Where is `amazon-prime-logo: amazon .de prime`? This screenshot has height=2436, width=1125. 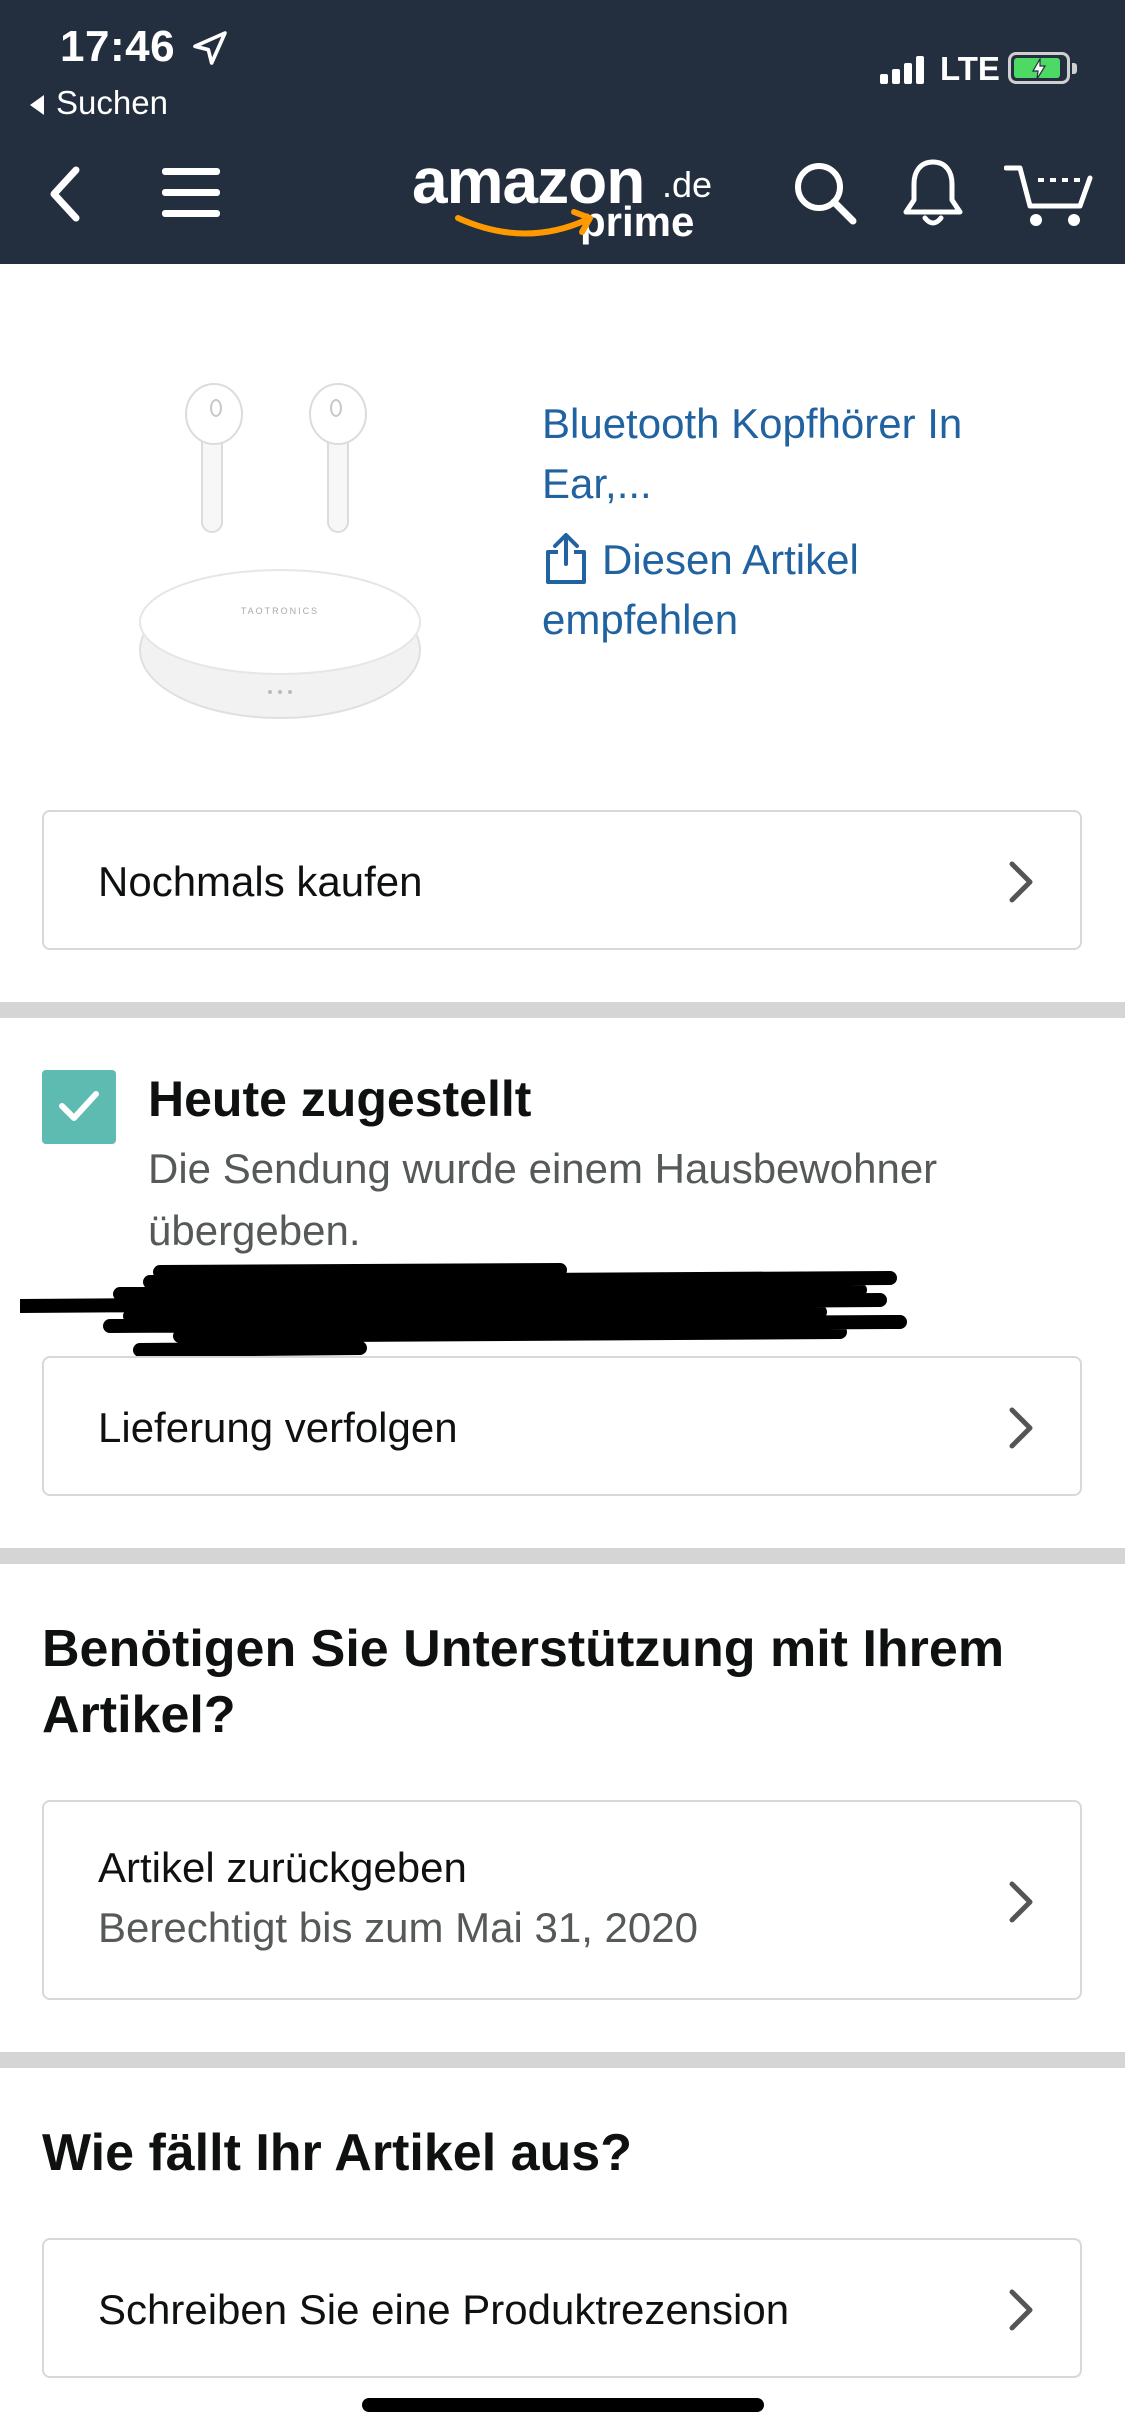
amazon-prime-logo: amazon .de prime is located at coordinates (572, 199).